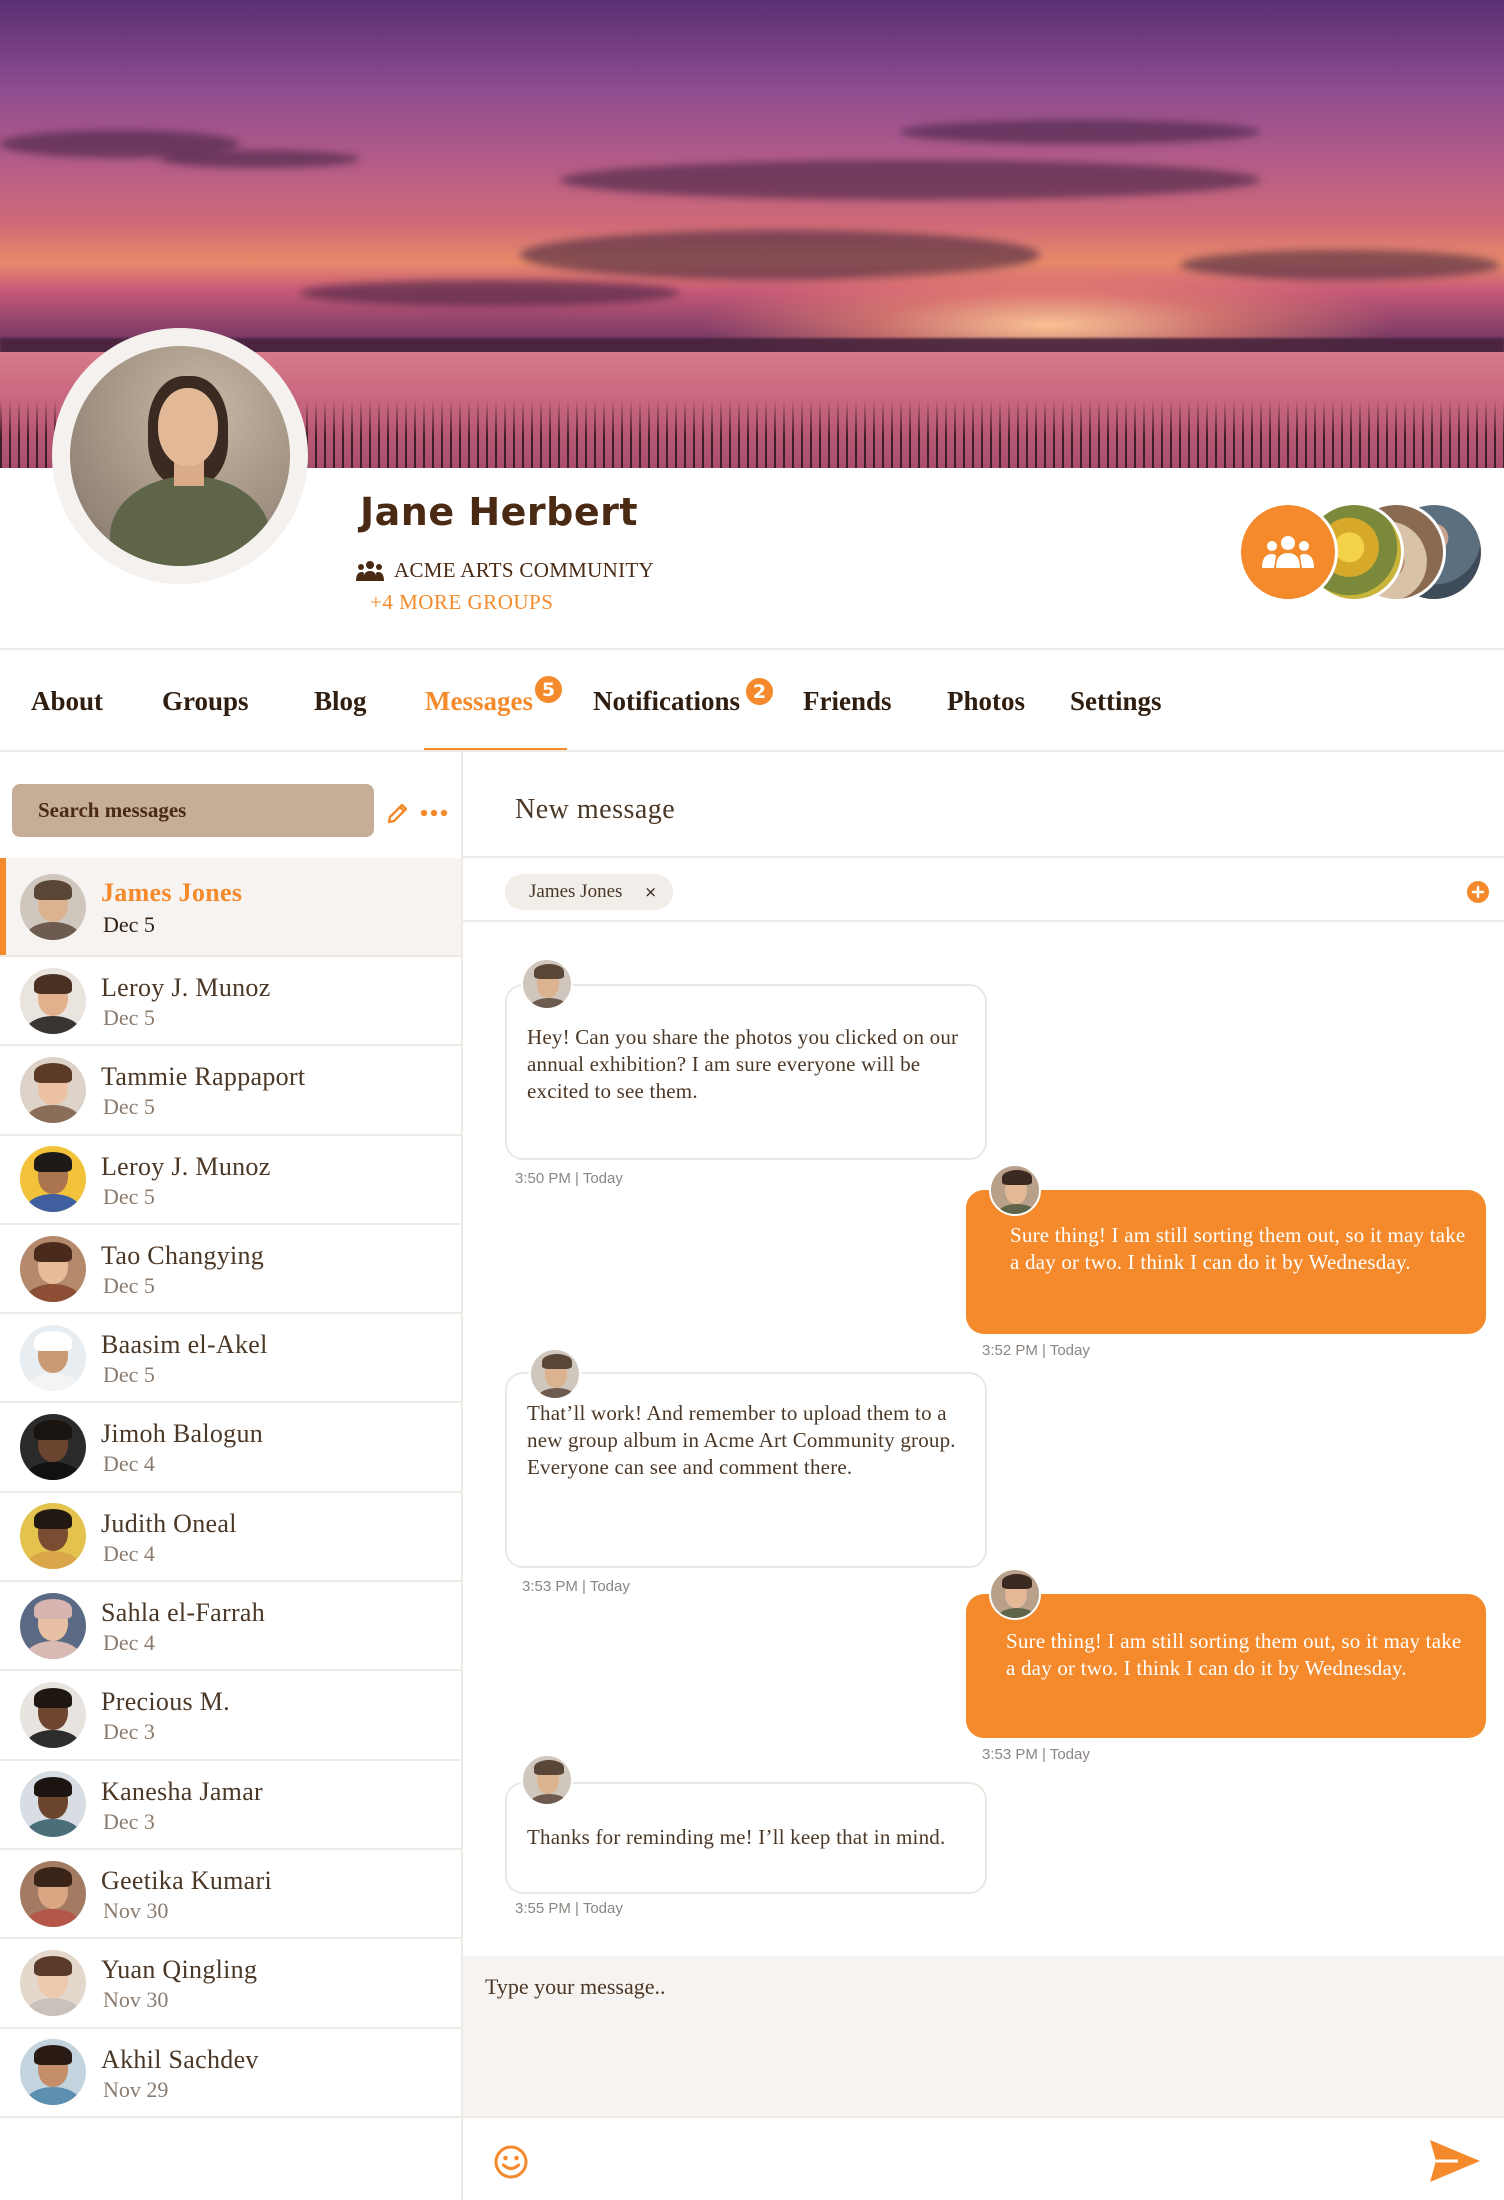 This screenshot has height=2200, width=1504. I want to click on tab-groups: Groups, so click(205, 701).